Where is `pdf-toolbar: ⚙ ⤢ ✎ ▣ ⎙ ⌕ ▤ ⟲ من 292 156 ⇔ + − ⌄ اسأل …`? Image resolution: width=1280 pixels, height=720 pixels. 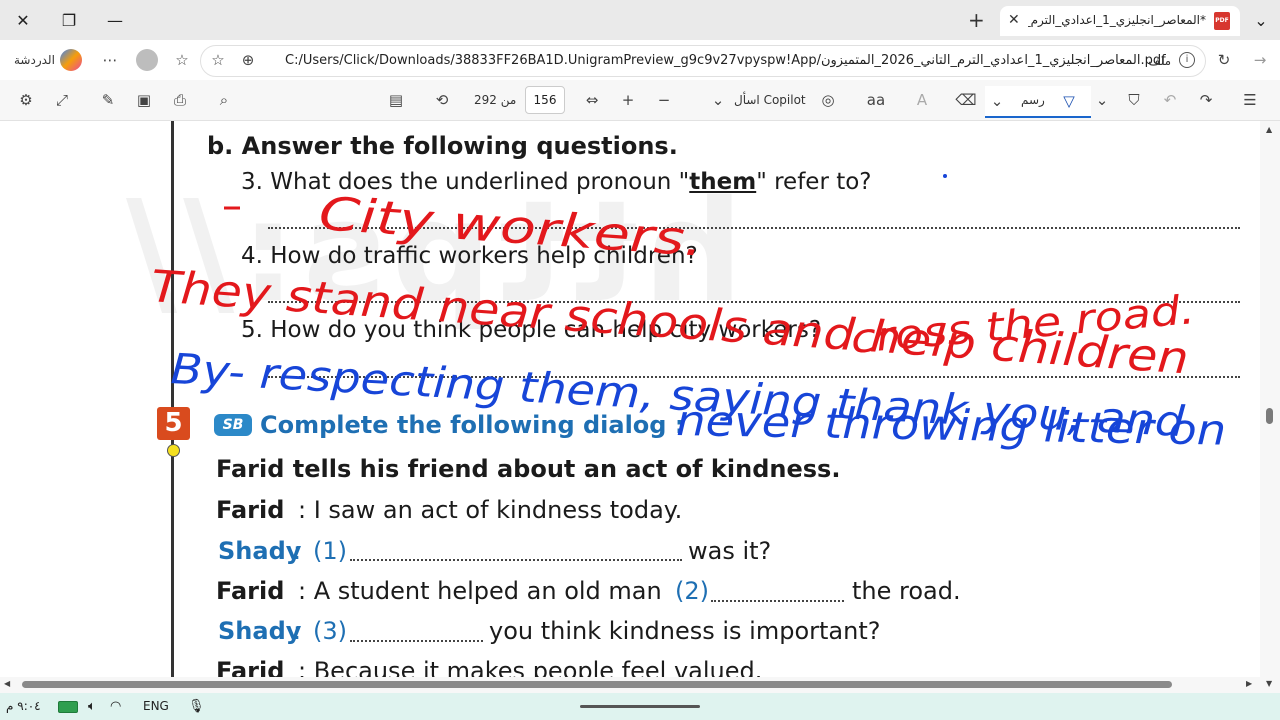 pdf-toolbar: ⚙ ⤢ ✎ ▣ ⎙ ⌕ ▤ ⟲ من 292 156 ⇔ + − ⌄ اسأل … is located at coordinates (640, 100).